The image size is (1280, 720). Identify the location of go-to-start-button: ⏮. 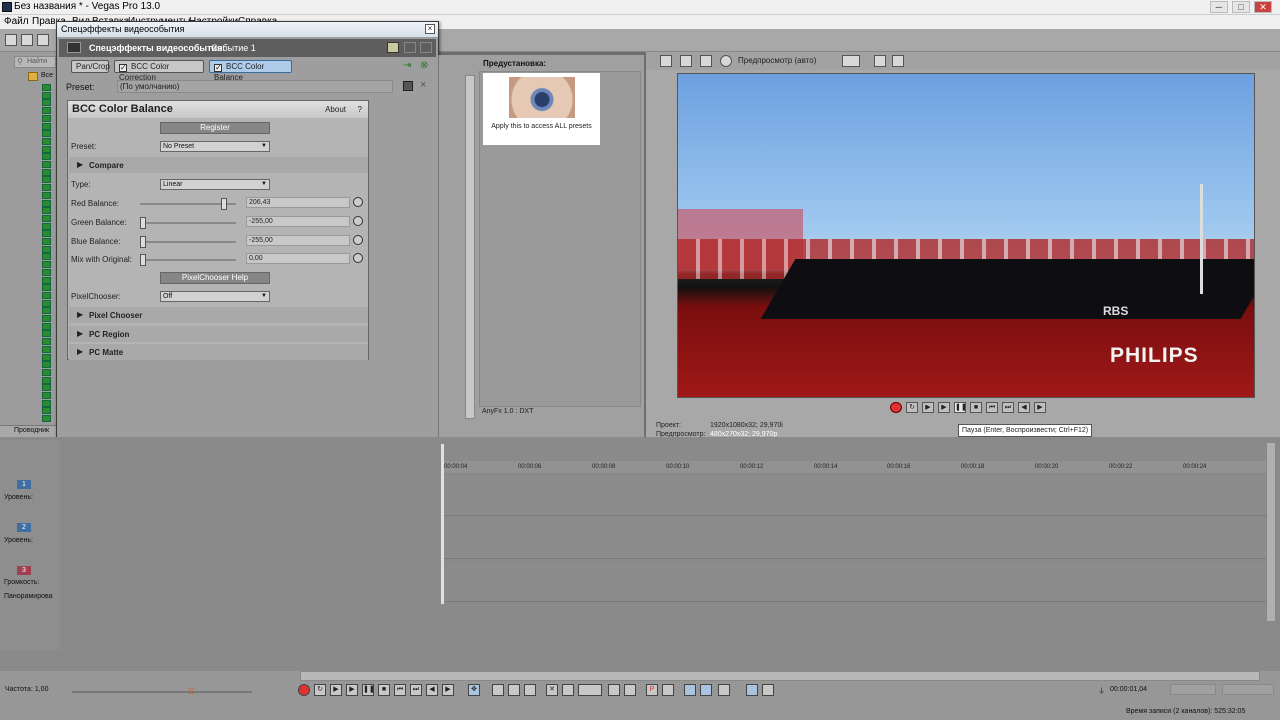
(400, 690).